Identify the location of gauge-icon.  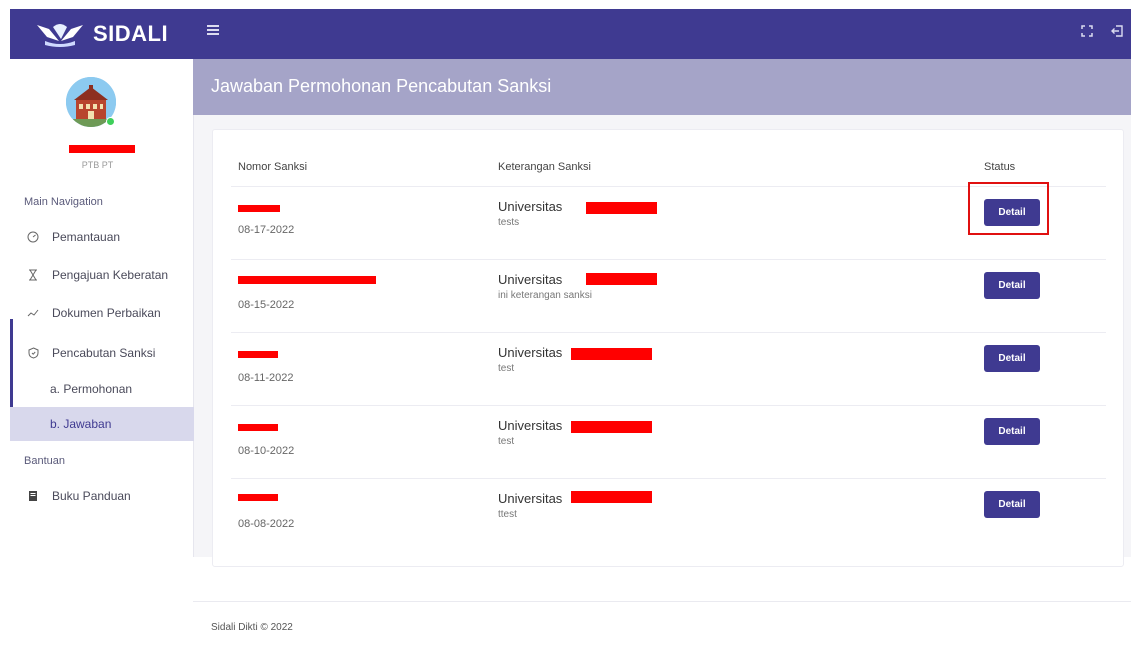
(33, 237).